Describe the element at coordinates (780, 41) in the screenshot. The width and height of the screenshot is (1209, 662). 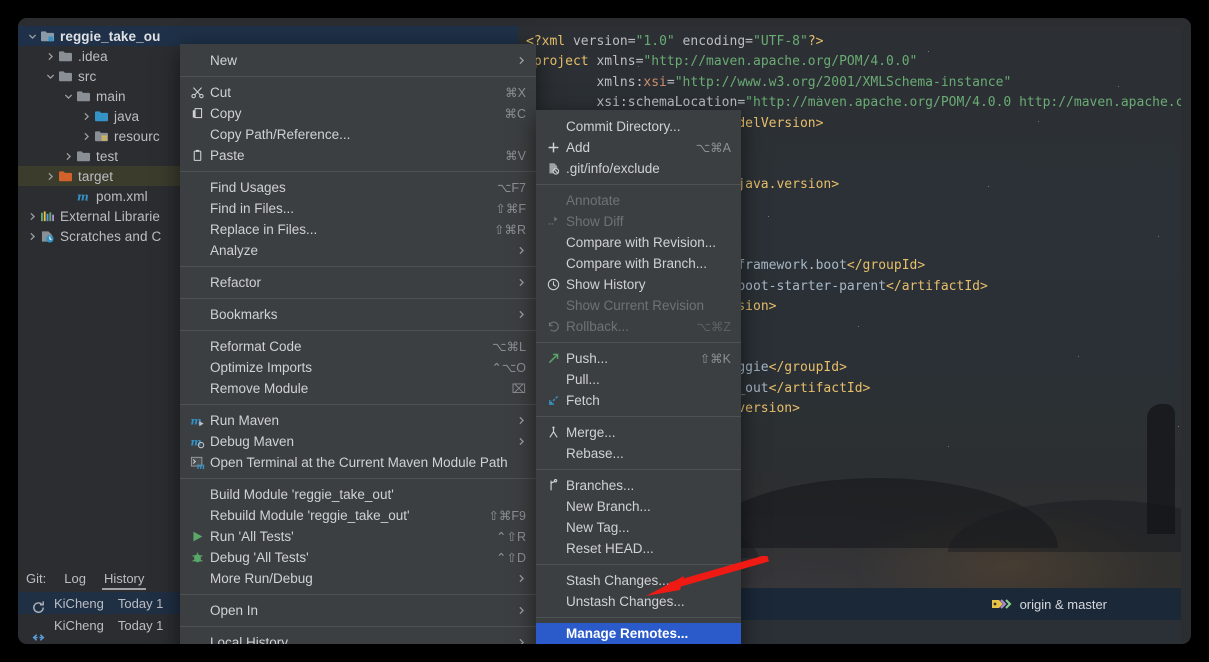
I see `code-token: "UTF-8"` at that location.